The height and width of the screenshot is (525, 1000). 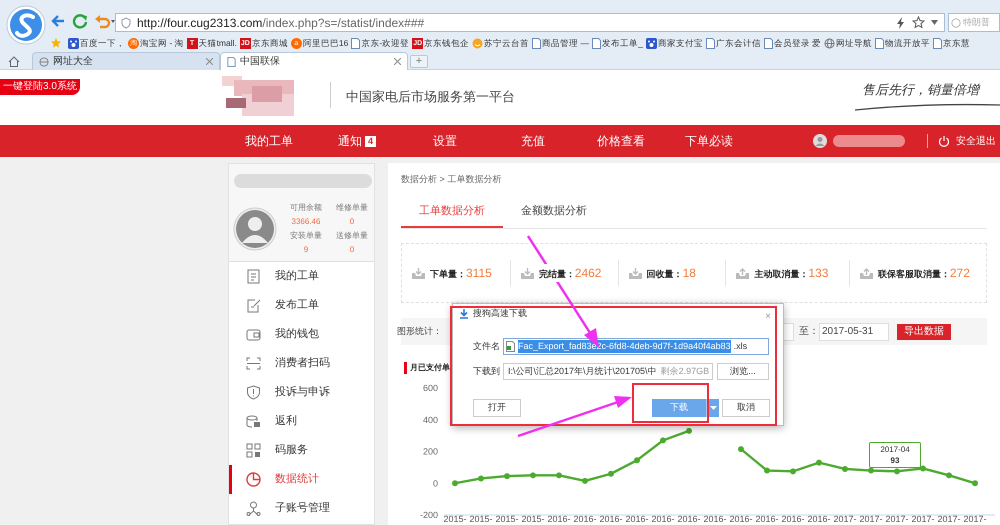 I want to click on edit-icon, so click(x=253, y=305).